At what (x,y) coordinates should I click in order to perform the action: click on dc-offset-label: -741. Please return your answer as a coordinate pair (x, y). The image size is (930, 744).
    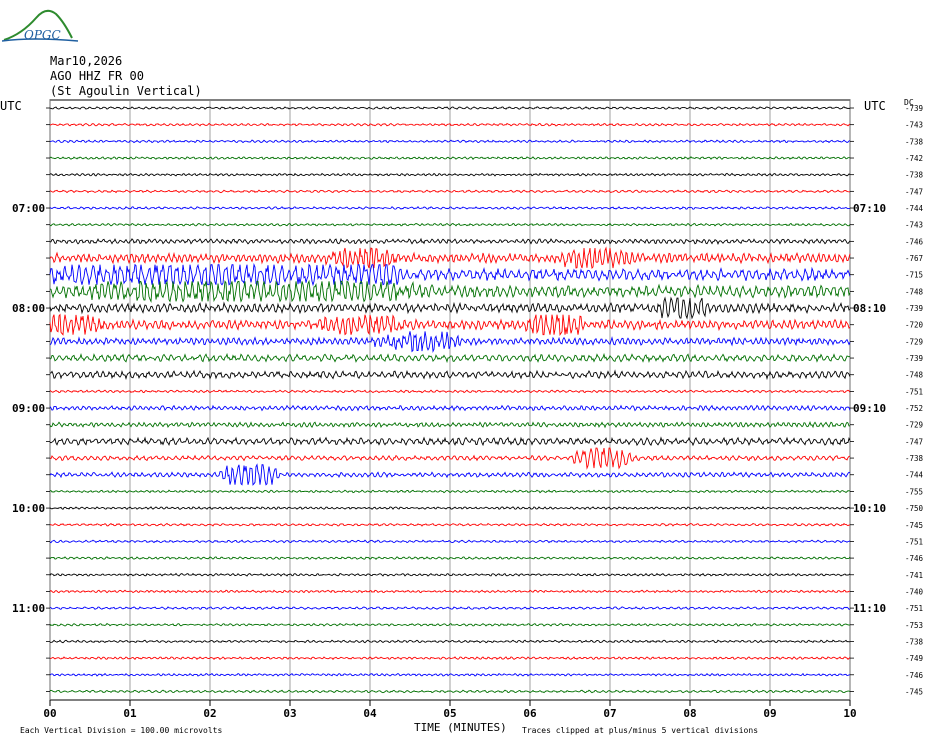
    Looking at the image, I should click on (914, 575).